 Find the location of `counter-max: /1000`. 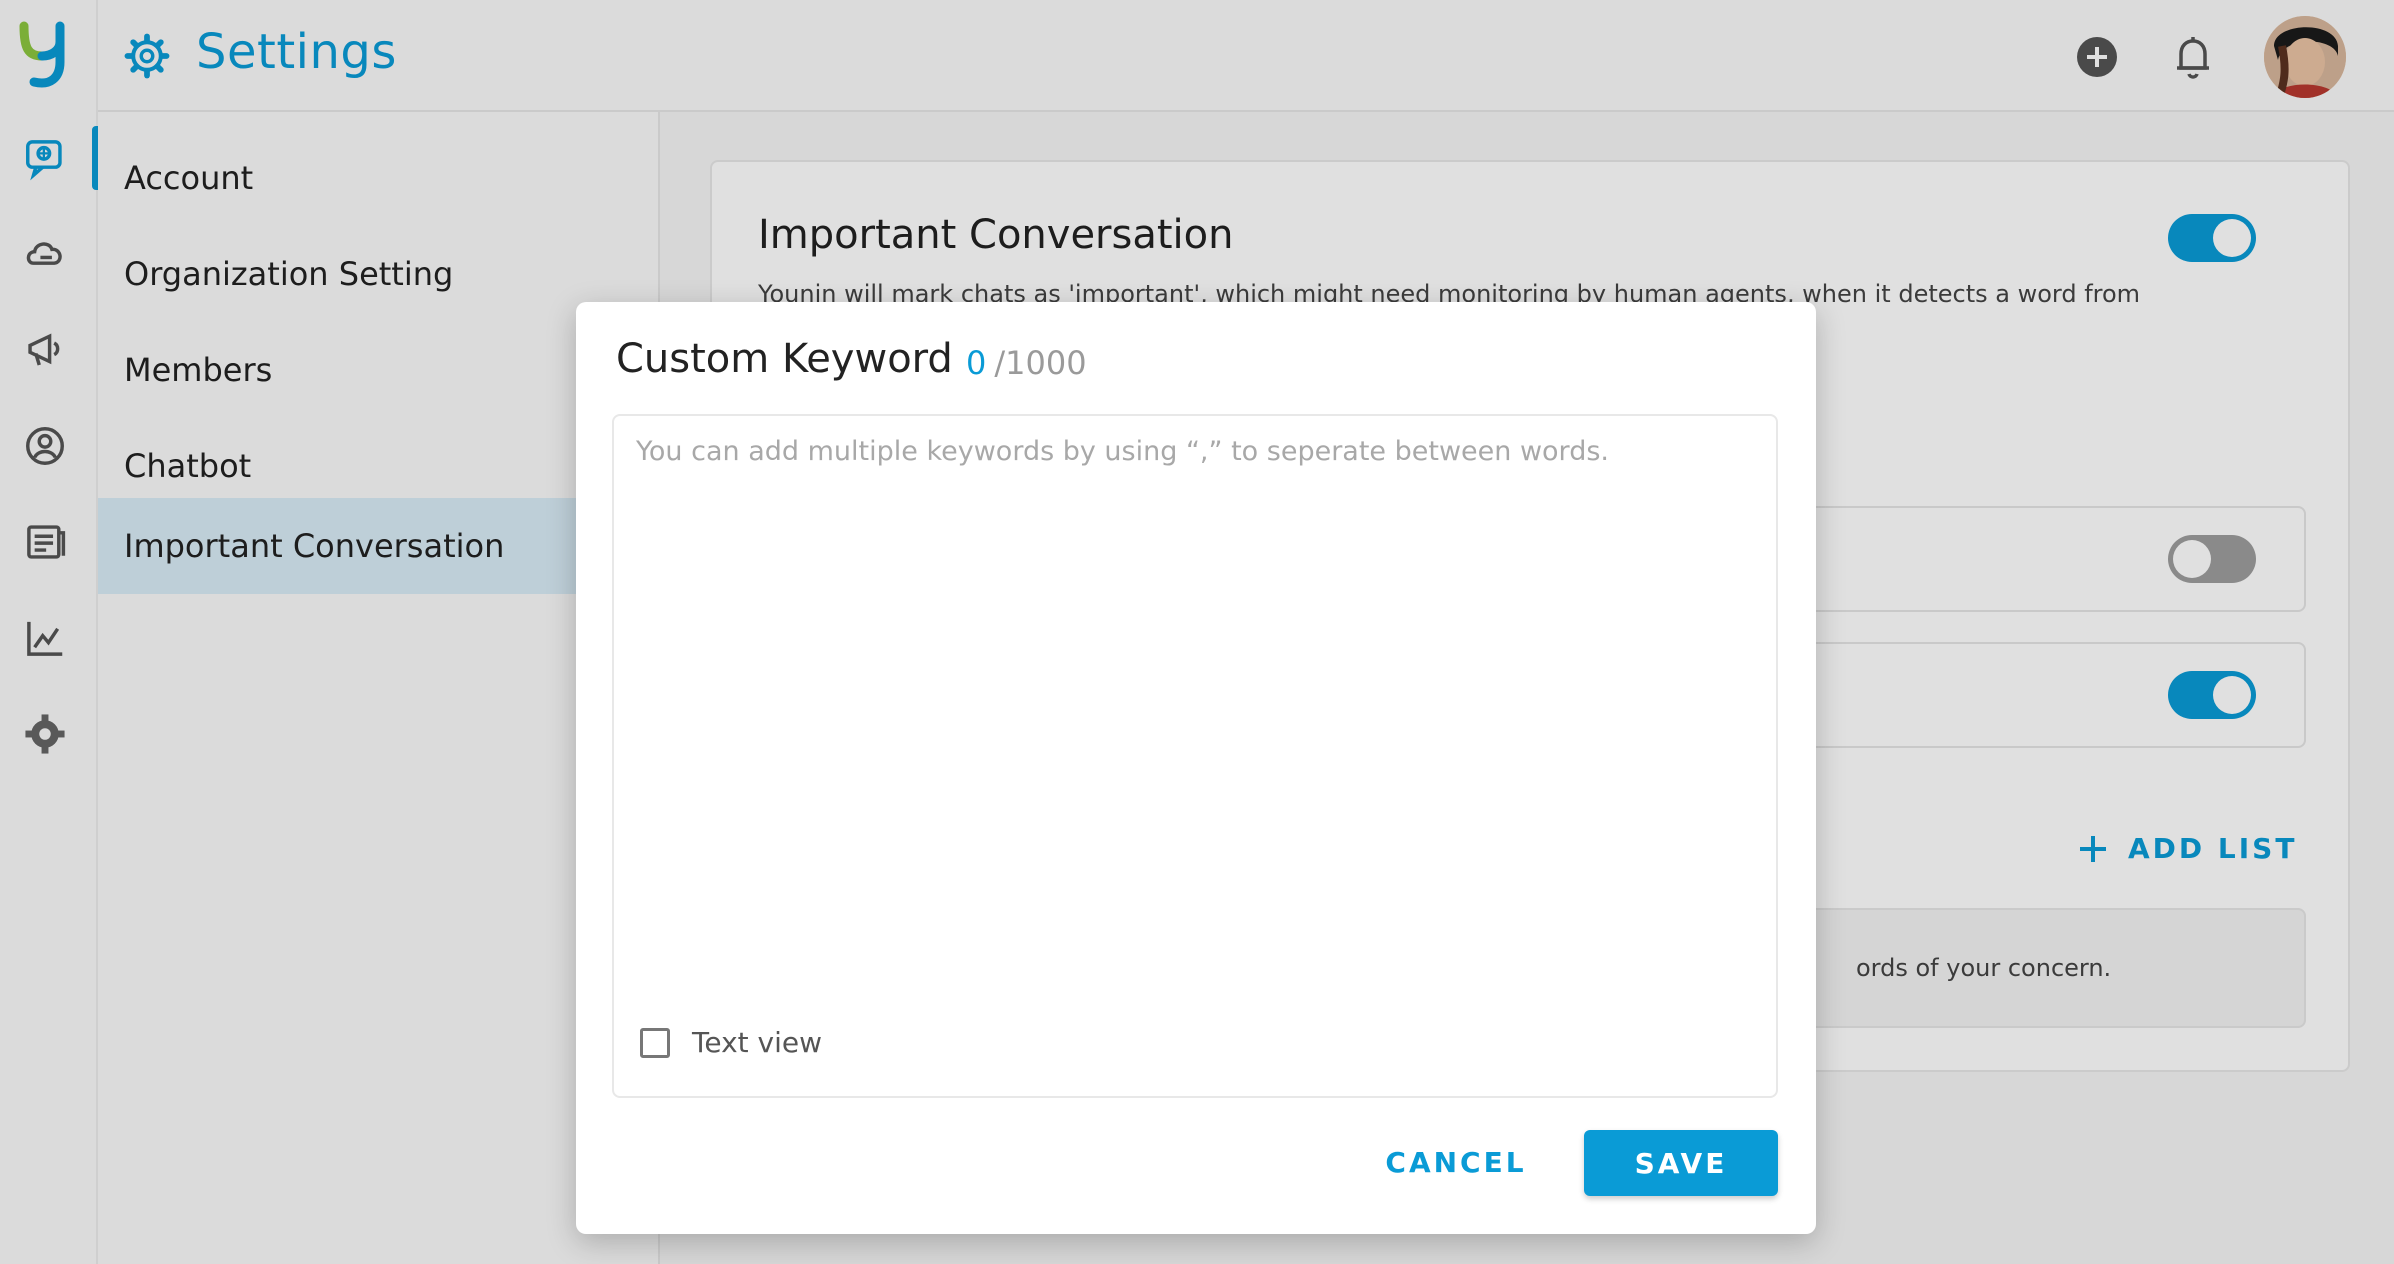

counter-max: /1000 is located at coordinates (1040, 363).